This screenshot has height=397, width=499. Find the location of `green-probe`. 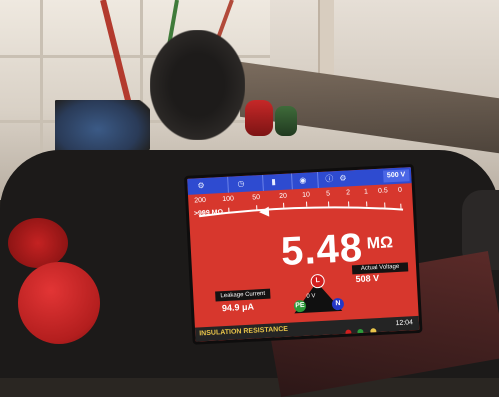

green-probe is located at coordinates (286, 121).